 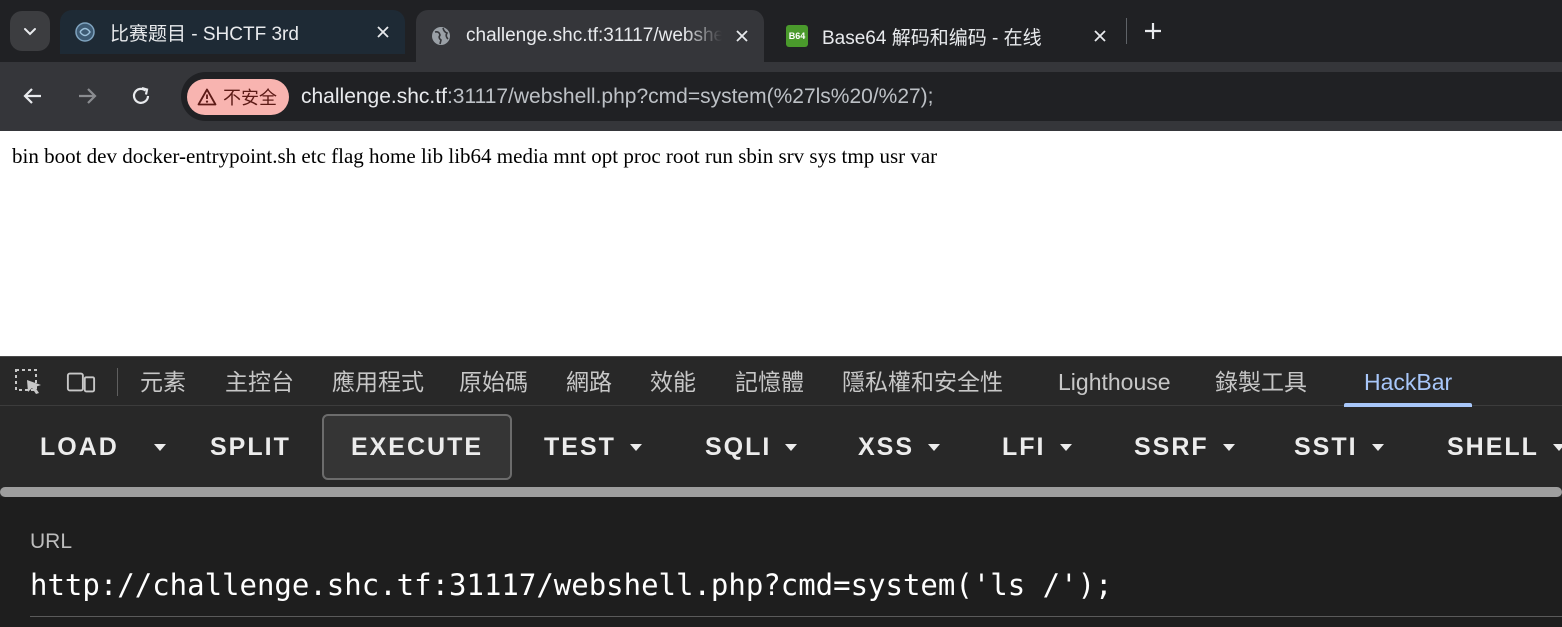 I want to click on chevron-down-icon, so click(x=30, y=32).